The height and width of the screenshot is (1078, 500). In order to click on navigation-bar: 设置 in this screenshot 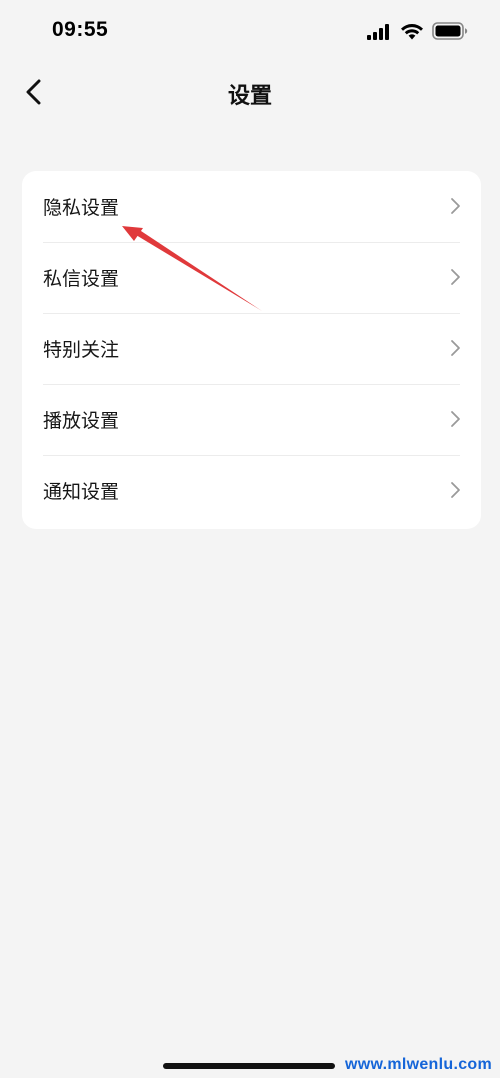, I will do `click(250, 93)`.